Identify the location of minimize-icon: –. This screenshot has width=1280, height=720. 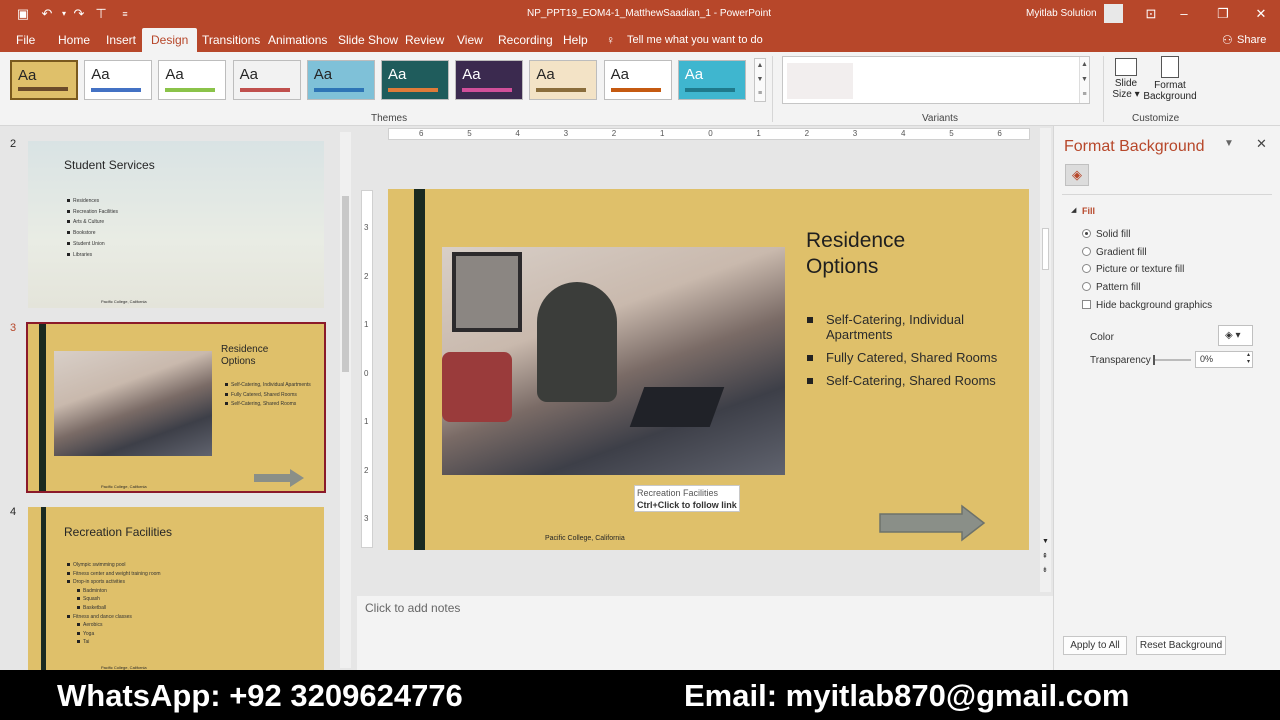
(1184, 14).